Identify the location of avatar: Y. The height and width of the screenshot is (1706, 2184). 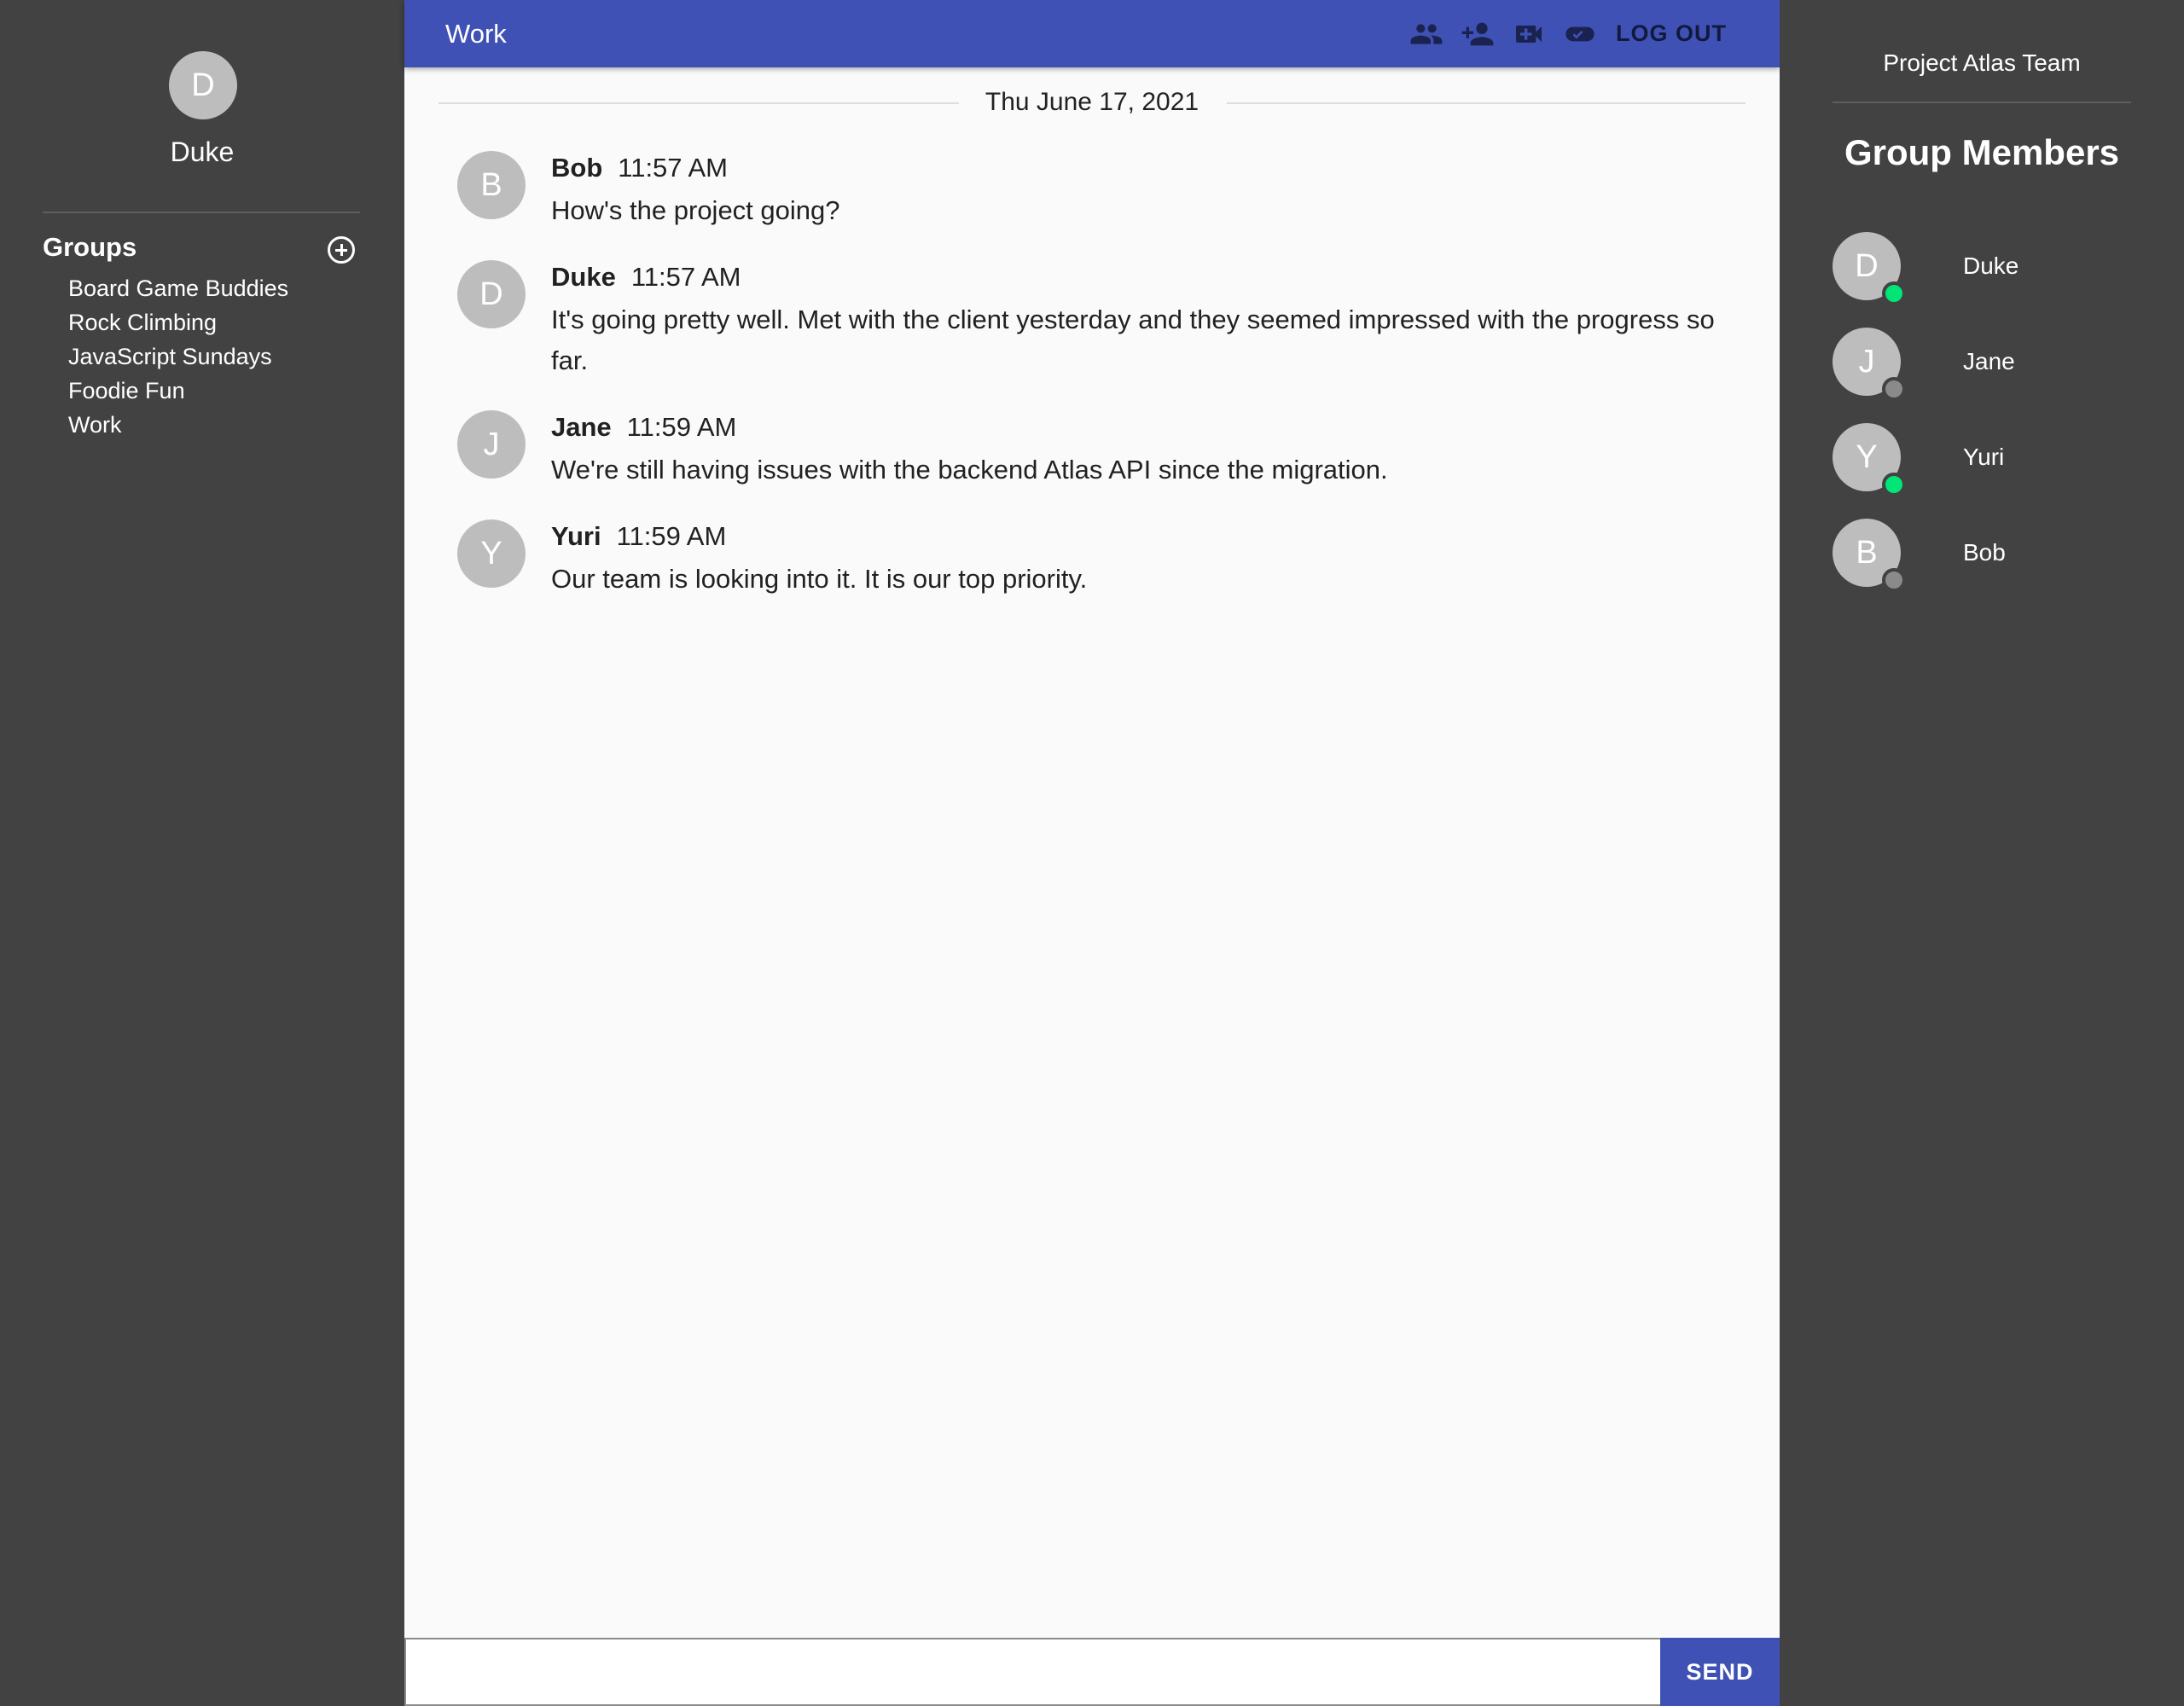
(491, 553).